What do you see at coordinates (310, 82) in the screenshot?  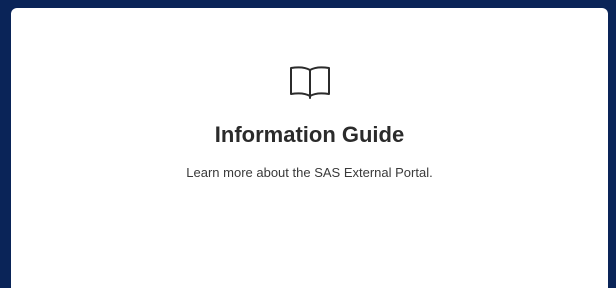 I see `open-book-icon` at bounding box center [310, 82].